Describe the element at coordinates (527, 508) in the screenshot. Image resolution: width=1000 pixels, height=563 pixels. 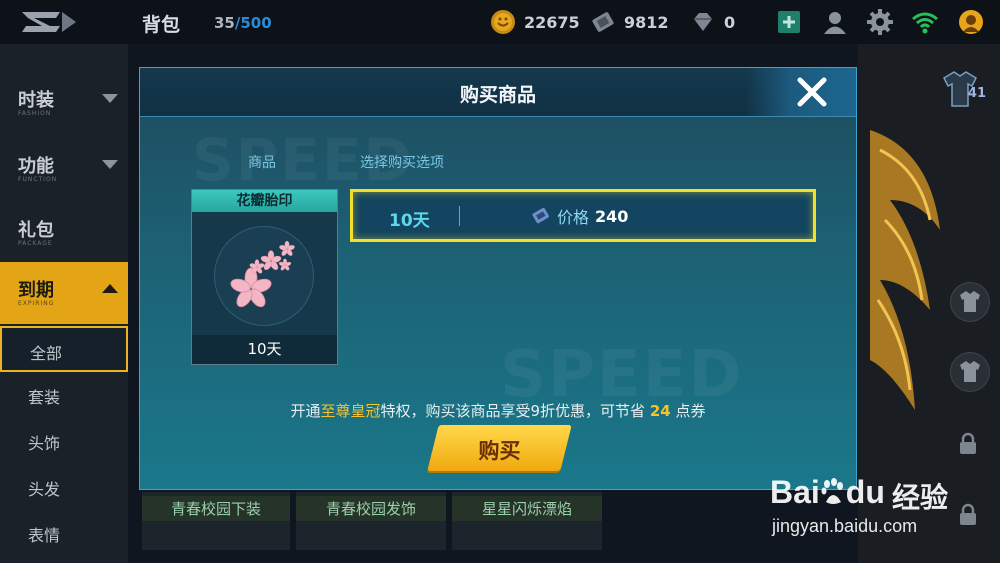
I see `inventory-item-name: 星星闪烁漂焰` at that location.